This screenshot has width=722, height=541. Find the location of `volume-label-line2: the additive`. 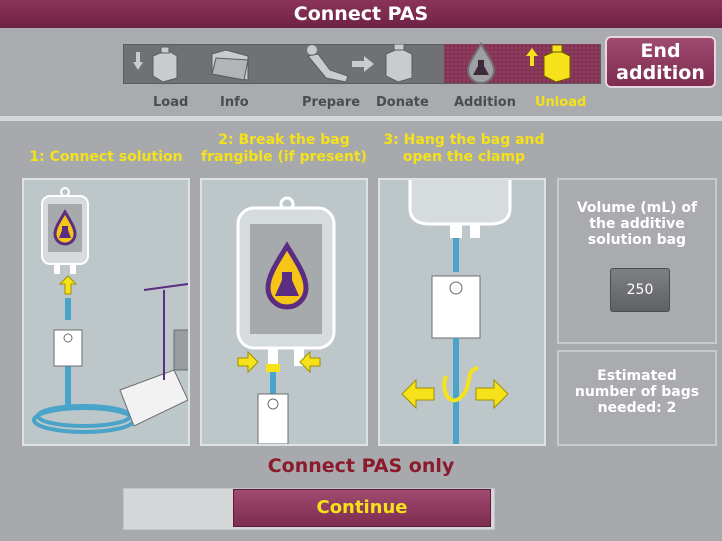

volume-label-line2: the additive is located at coordinates (637, 224).